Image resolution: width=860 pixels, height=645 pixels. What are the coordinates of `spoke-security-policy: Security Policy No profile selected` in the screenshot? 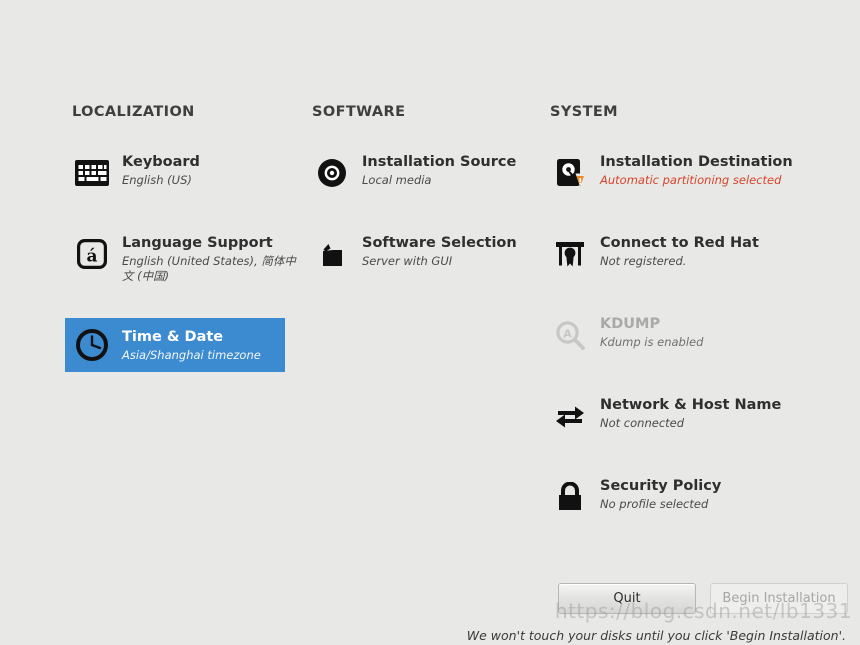 It's located at (696, 497).